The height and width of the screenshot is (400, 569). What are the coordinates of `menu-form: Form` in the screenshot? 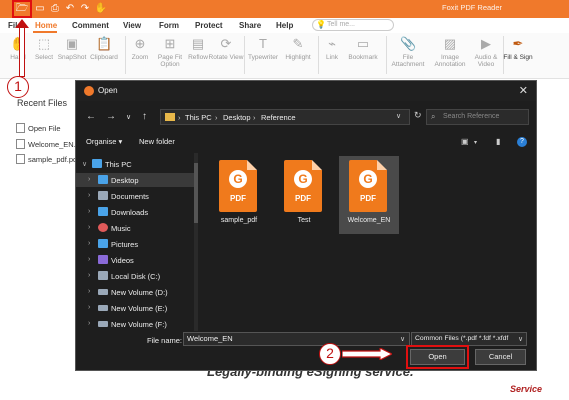 It's located at (169, 25).